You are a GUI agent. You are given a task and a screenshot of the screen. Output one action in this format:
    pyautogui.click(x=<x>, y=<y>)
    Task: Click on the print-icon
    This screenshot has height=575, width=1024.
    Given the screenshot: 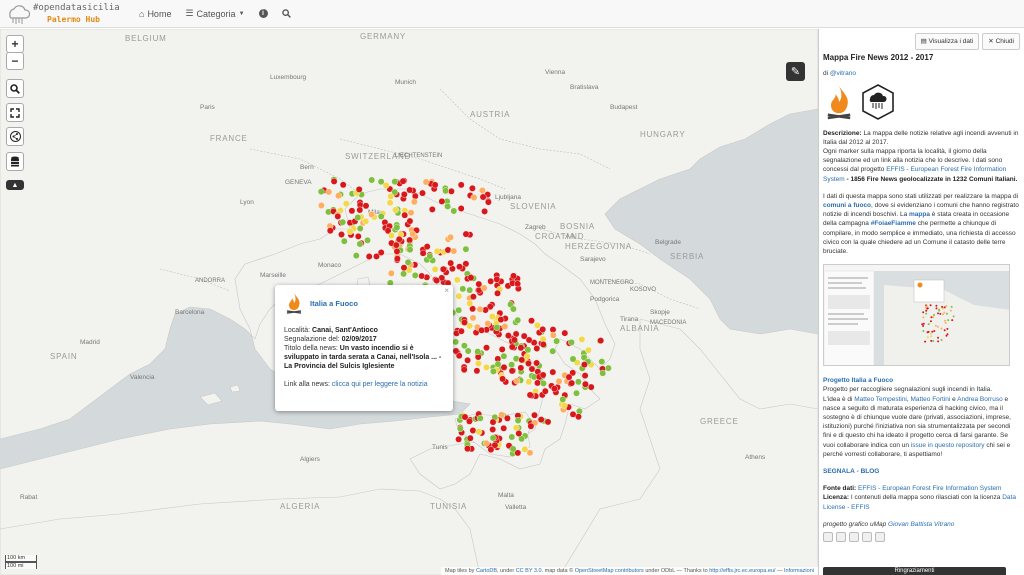 What is the action you would take?
    pyautogui.click(x=880, y=537)
    